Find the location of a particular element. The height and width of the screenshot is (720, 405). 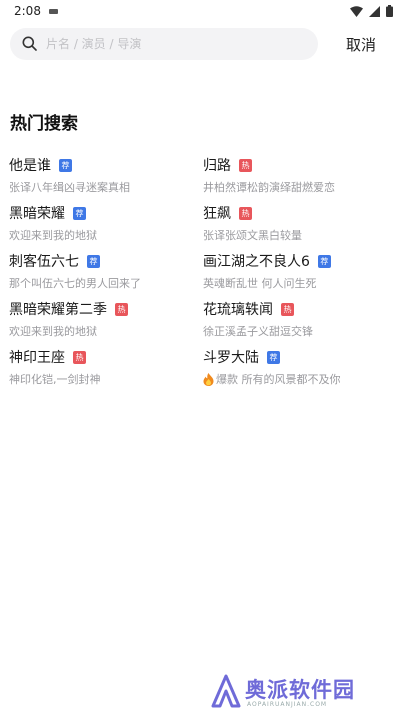

hot-search-item: 黑暗荣耀荐 欢迎来到我的地狱 is located at coordinates (99, 224).